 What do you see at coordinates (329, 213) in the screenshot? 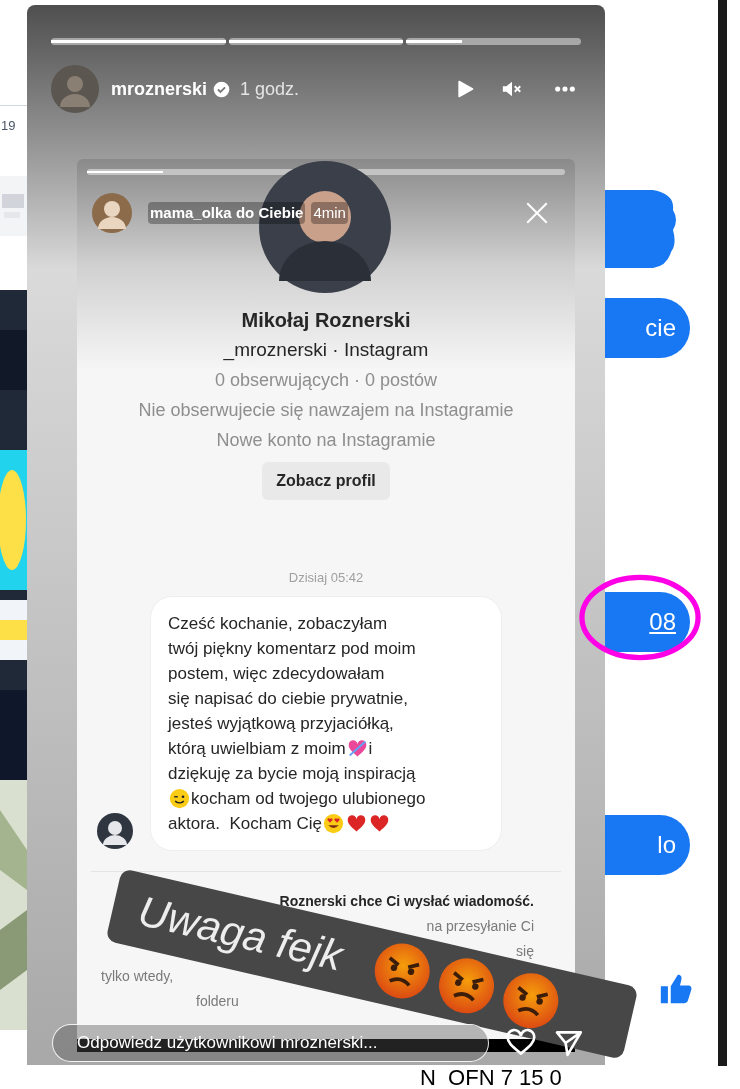
I see `timestamp: 4min` at bounding box center [329, 213].